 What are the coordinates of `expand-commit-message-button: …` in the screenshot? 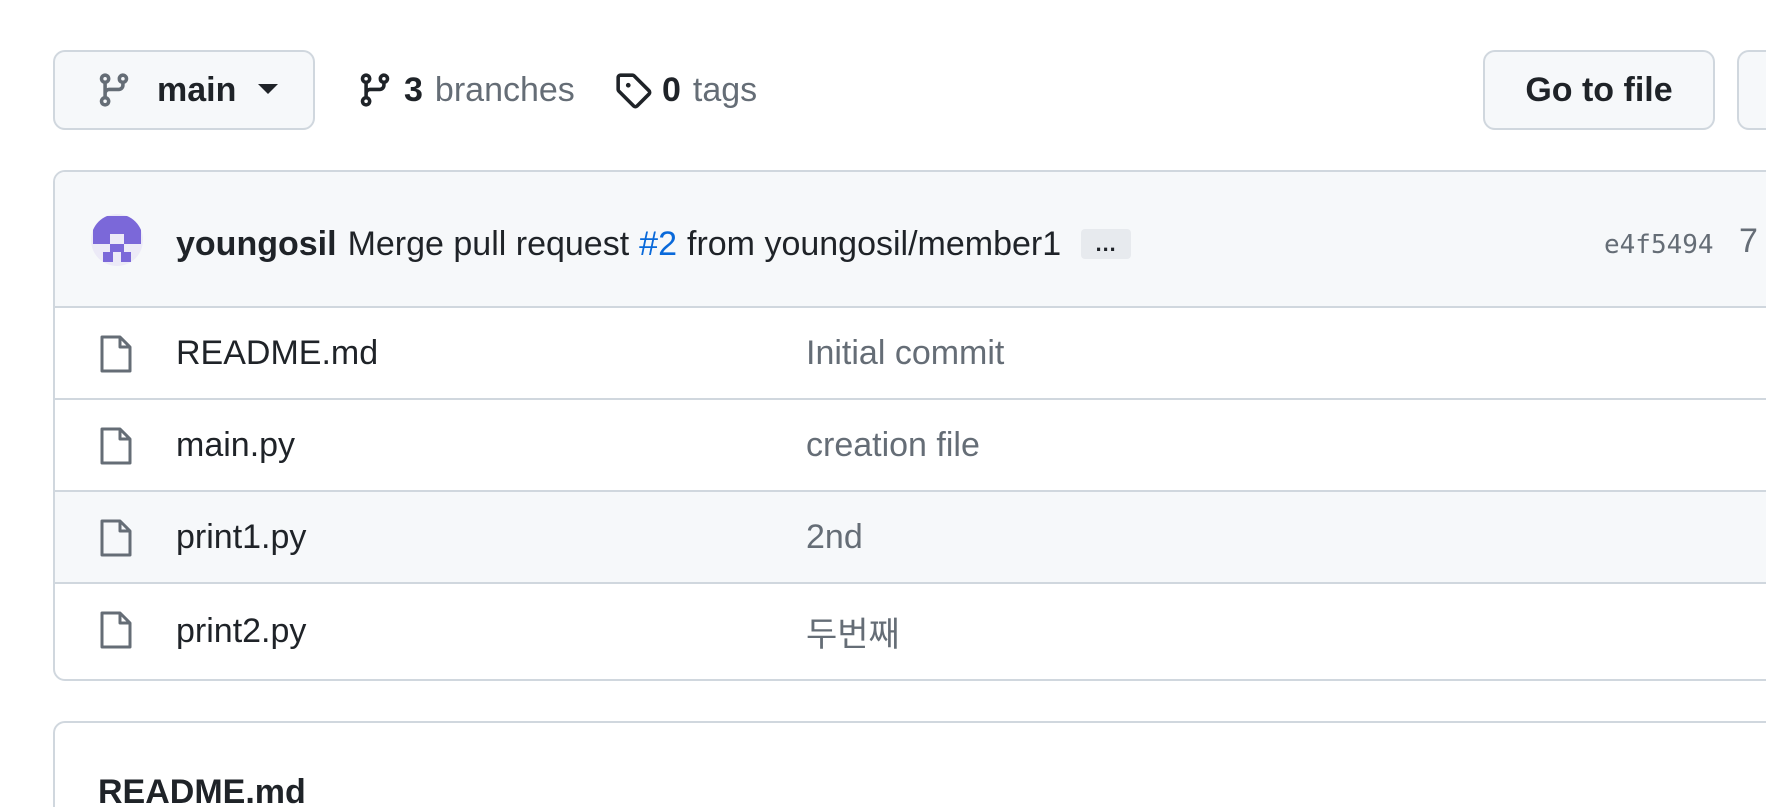 It's located at (1106, 244).